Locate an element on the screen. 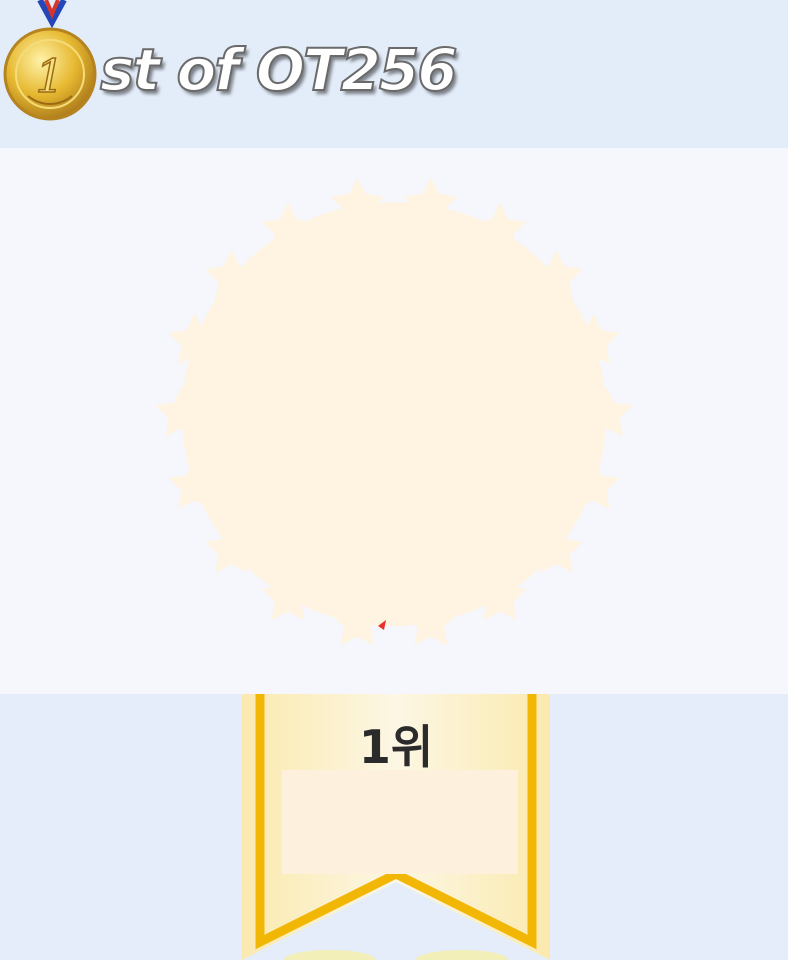  rank-label: 1위 is located at coordinates (396, 745).